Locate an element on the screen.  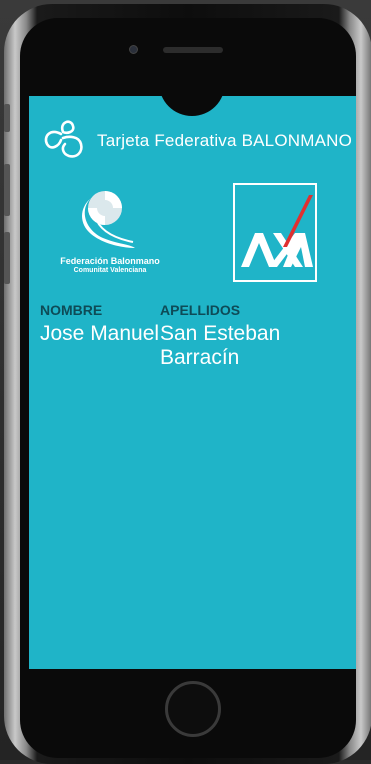
volume-down-button is located at coordinates (7, 258).